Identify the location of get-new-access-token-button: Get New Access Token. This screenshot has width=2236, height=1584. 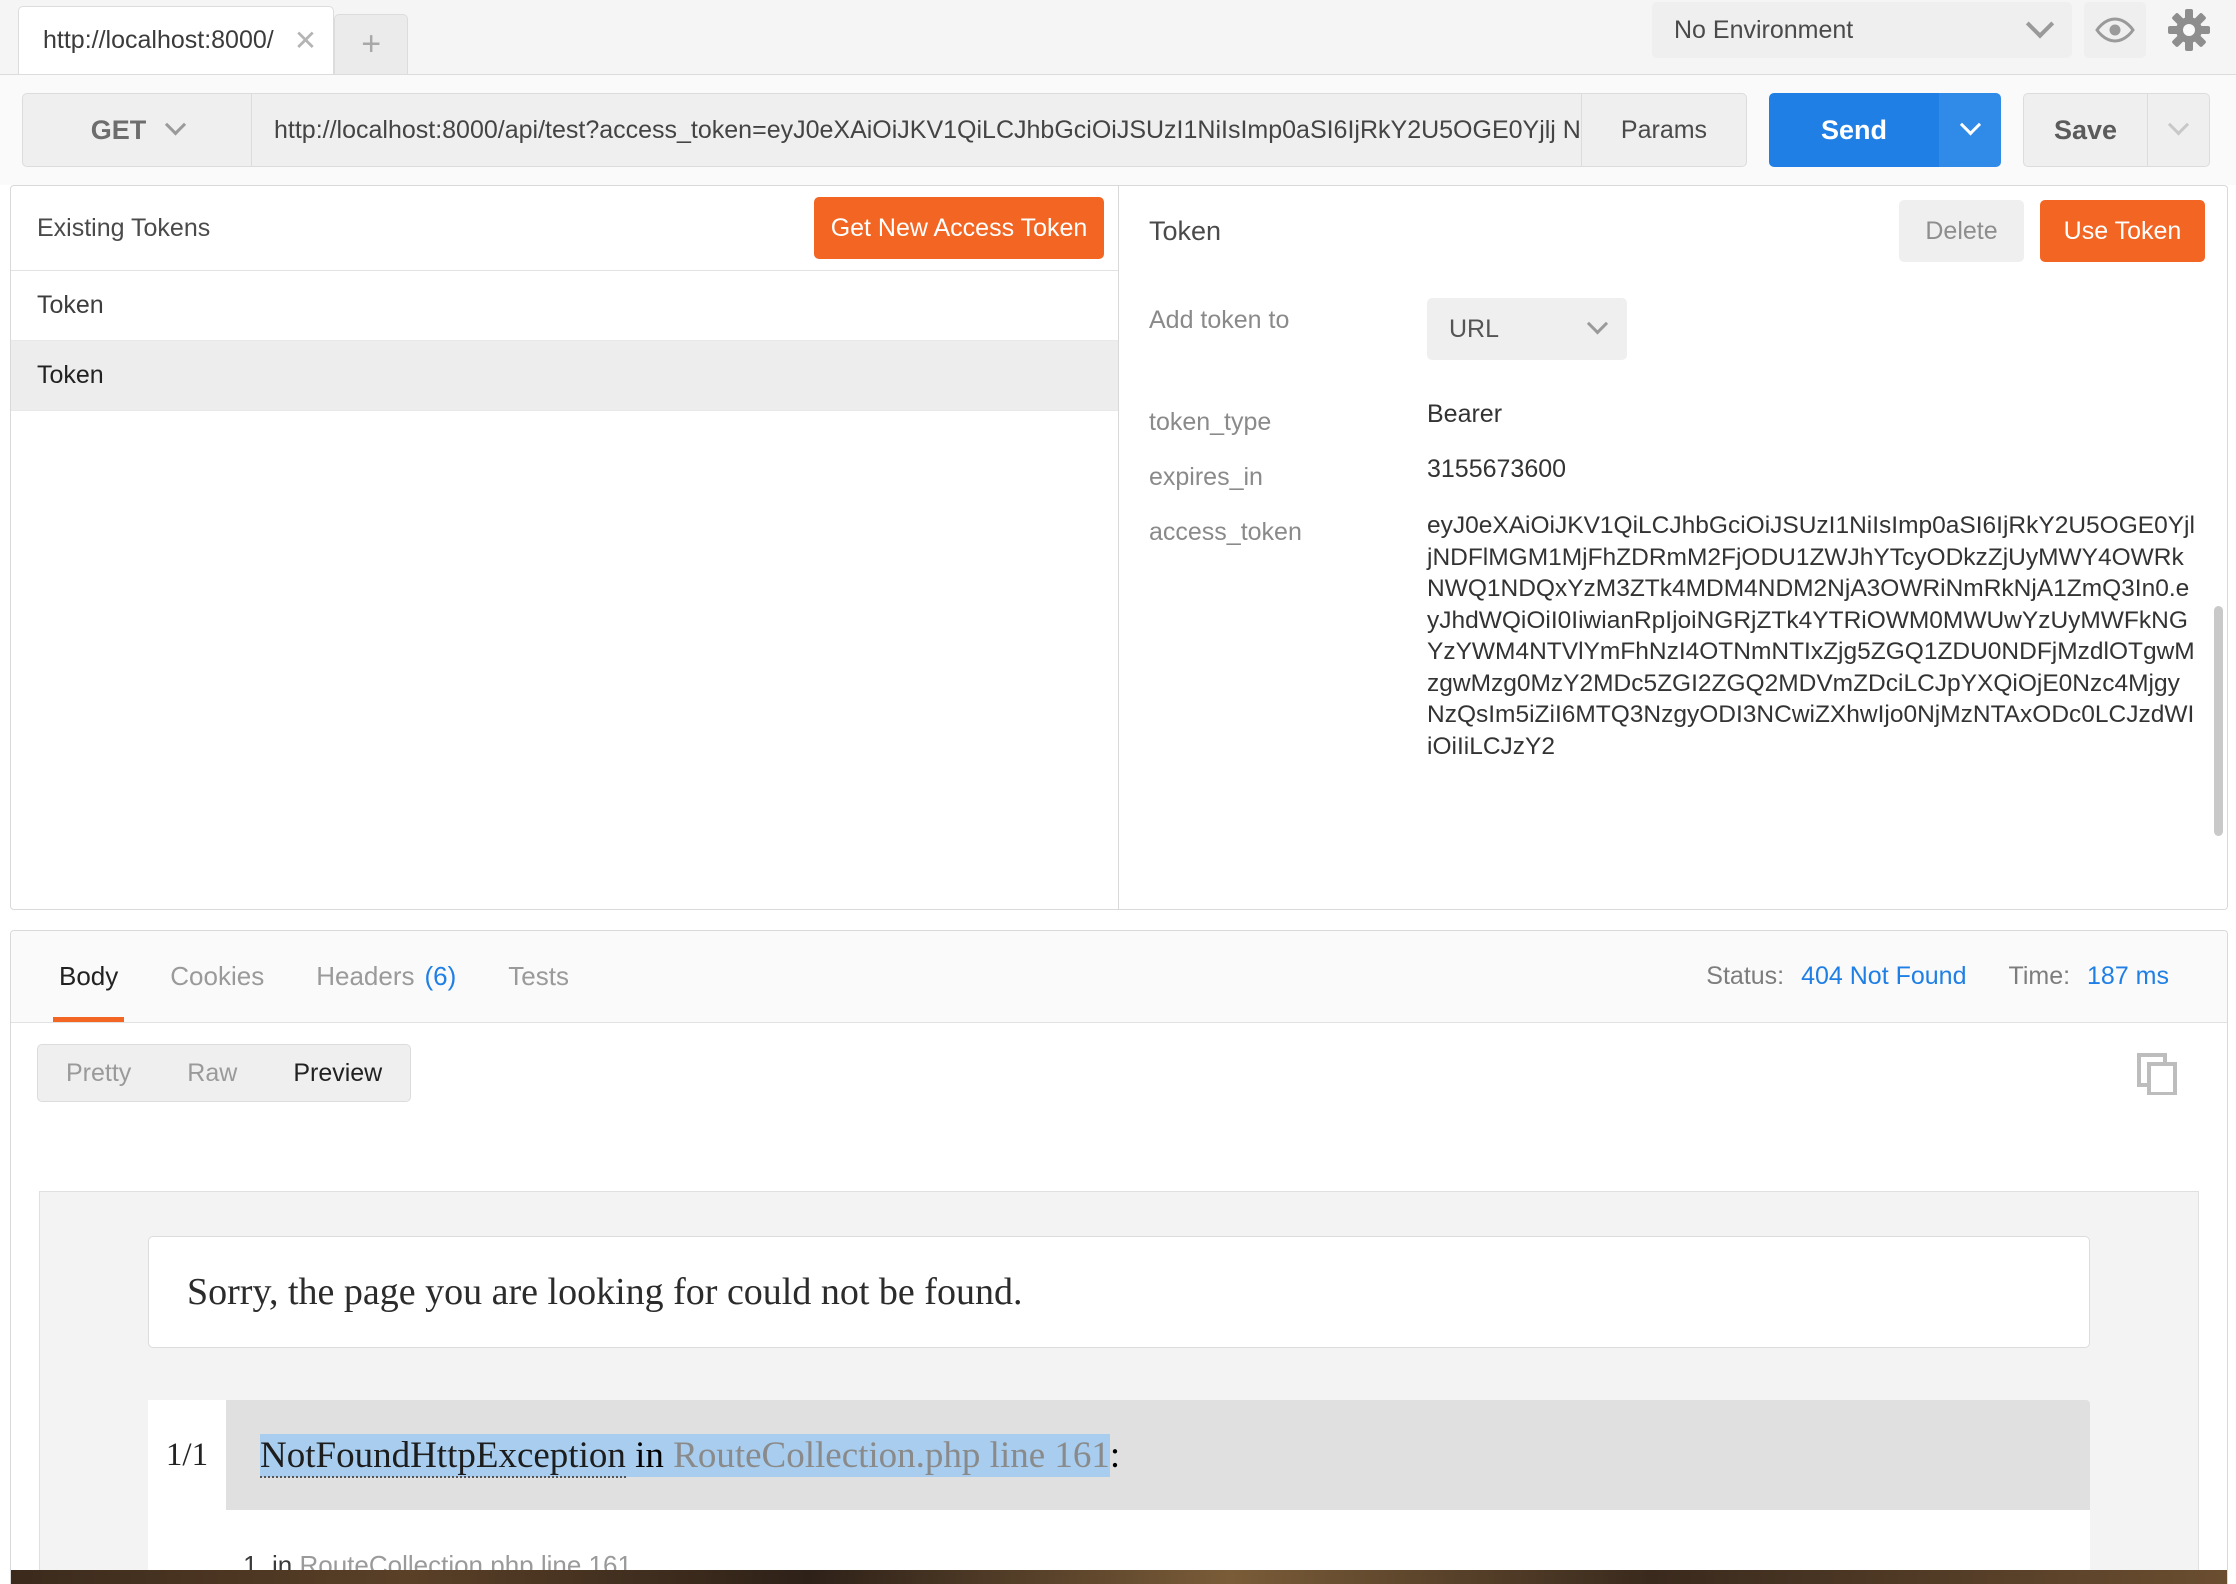
(959, 228).